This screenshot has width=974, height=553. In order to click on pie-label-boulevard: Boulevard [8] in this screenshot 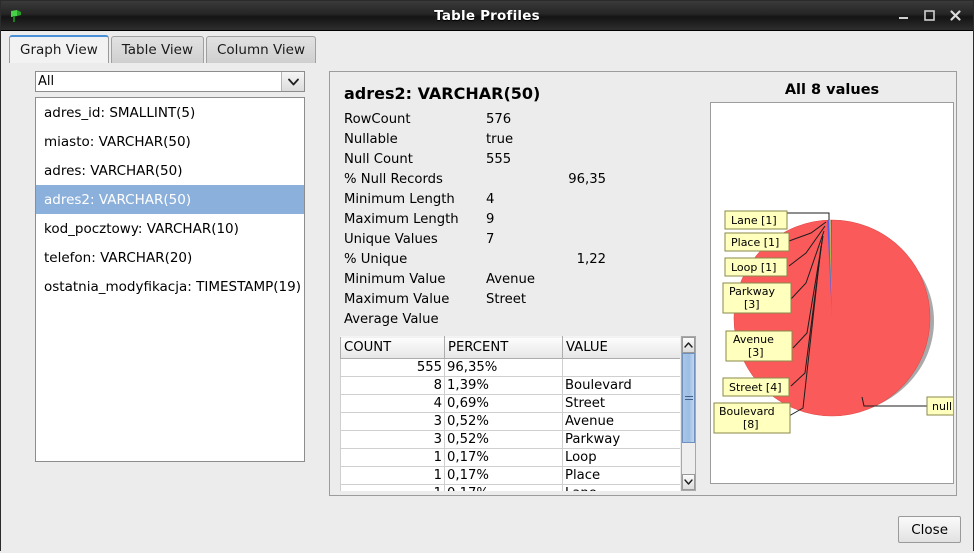, I will do `click(752, 418)`.